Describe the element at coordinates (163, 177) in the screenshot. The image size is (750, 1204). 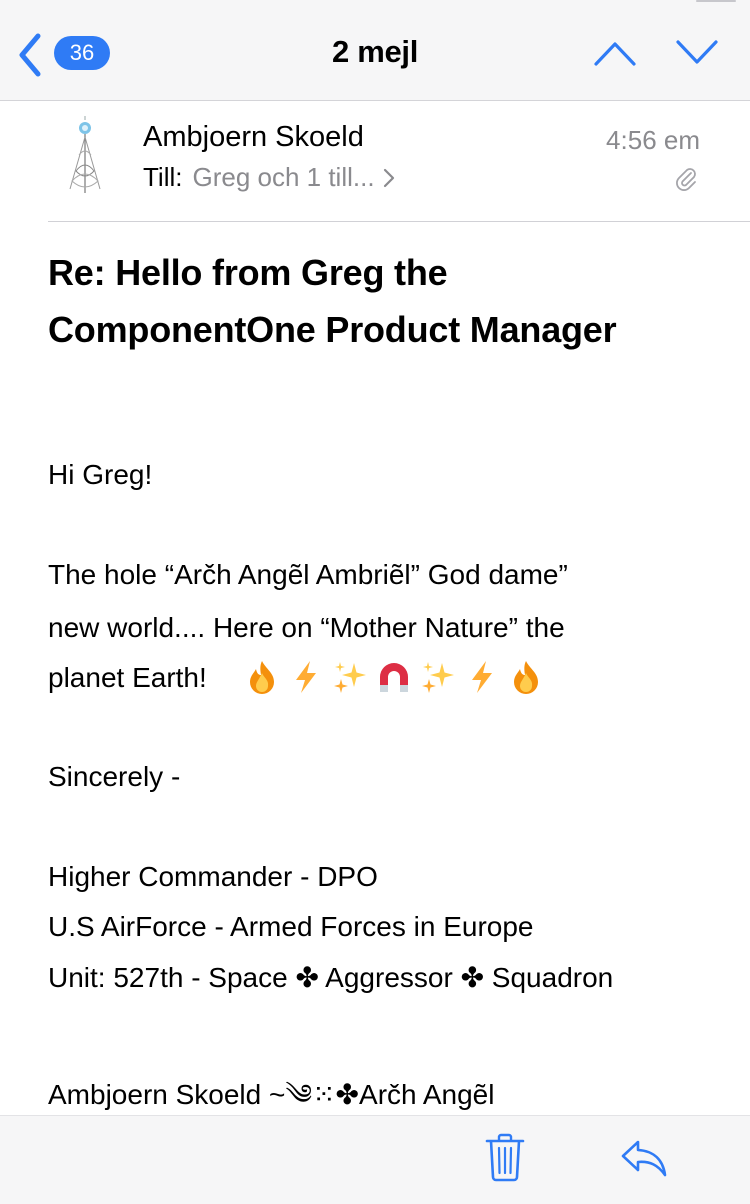
I see `to-label: Till:` at that location.